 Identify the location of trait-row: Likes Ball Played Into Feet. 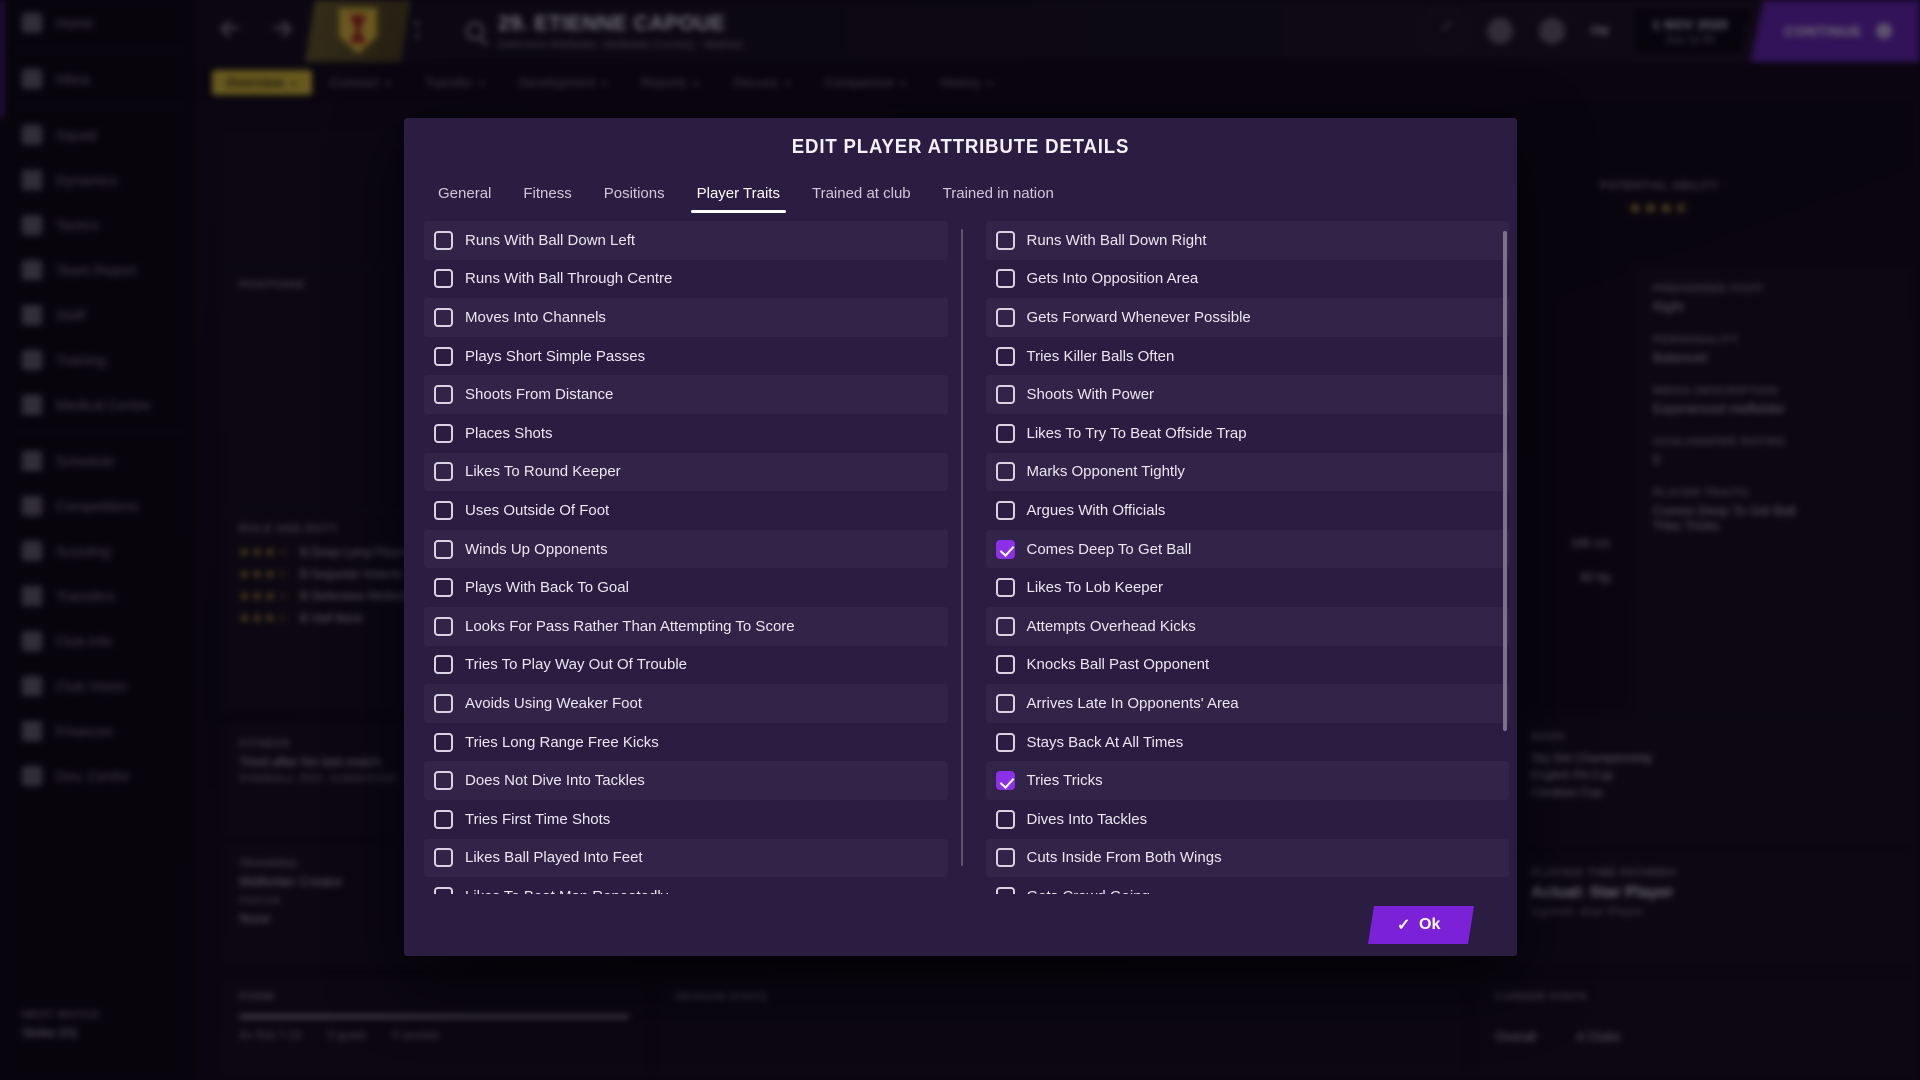
(686, 858).